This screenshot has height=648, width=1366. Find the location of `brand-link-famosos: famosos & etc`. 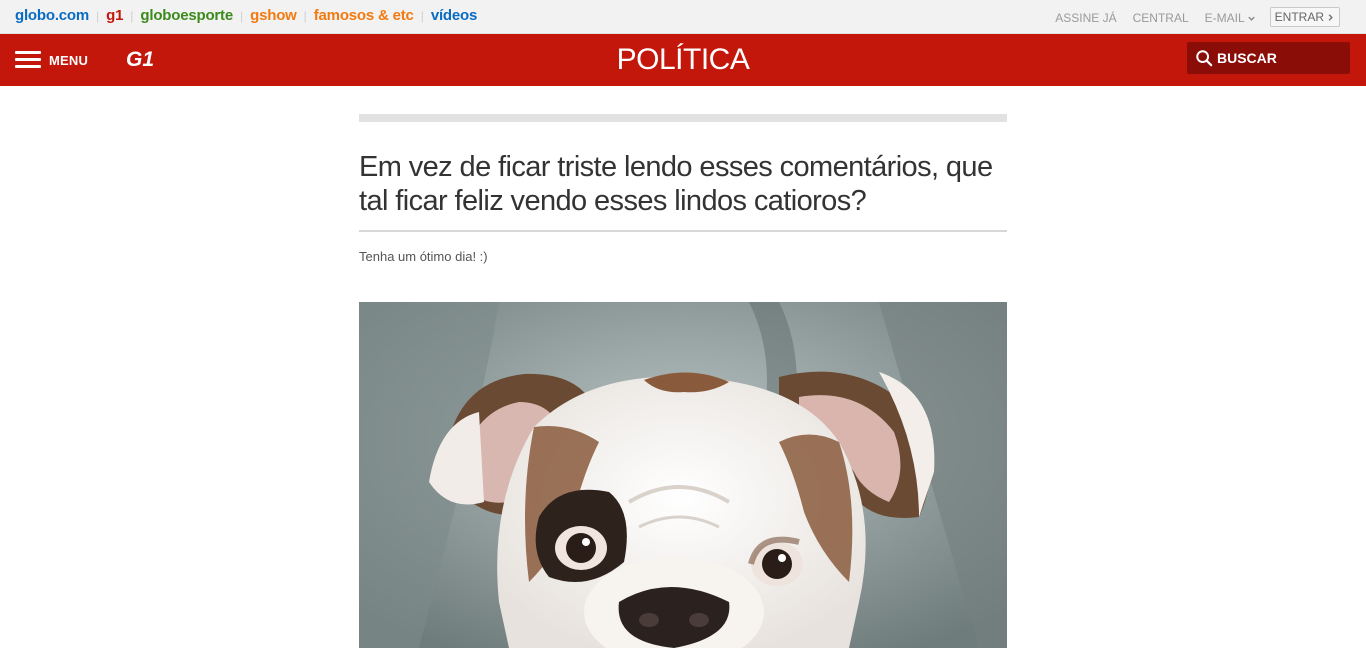

brand-link-famosos: famosos & etc is located at coordinates (364, 15).